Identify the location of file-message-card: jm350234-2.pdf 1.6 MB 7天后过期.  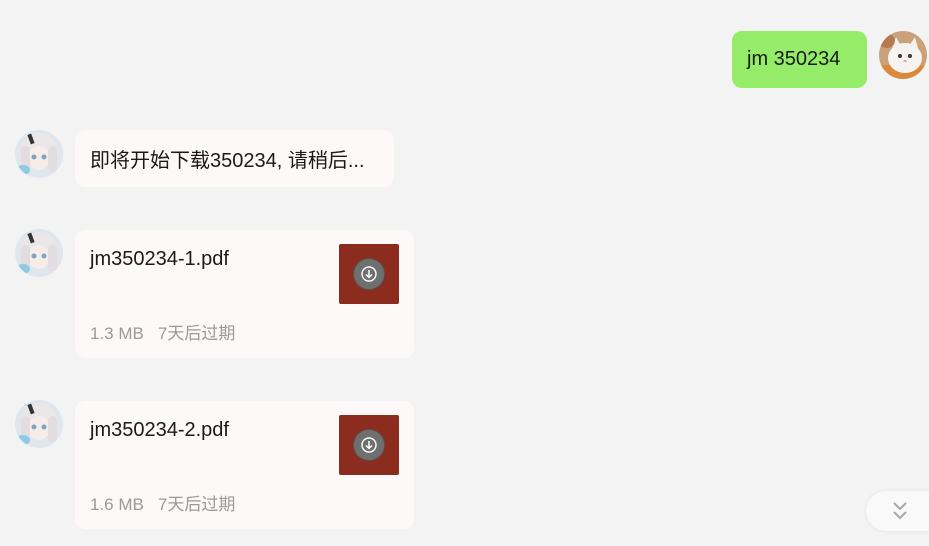
(244, 465).